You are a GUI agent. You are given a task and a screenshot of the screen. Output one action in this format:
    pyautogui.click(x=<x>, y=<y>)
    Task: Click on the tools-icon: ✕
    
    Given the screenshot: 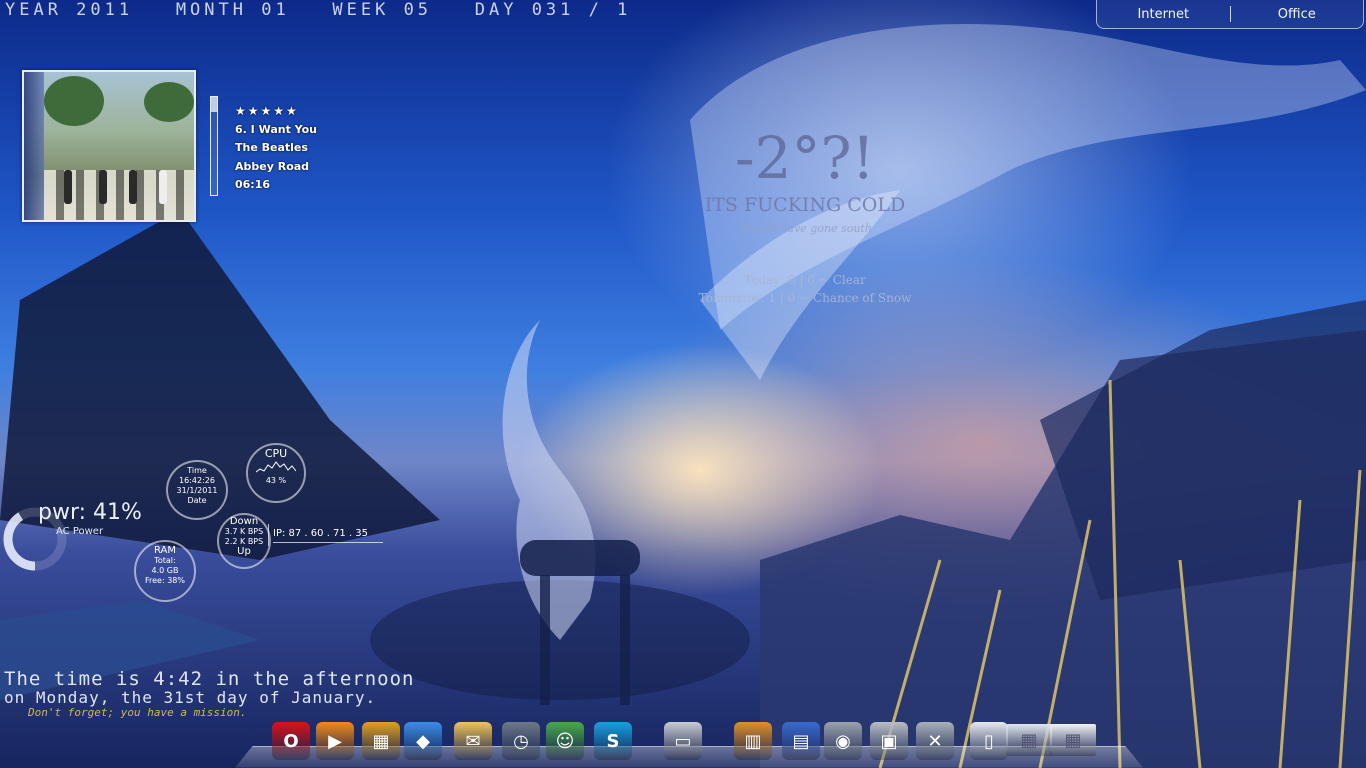 What is the action you would take?
    pyautogui.click(x=935, y=741)
    